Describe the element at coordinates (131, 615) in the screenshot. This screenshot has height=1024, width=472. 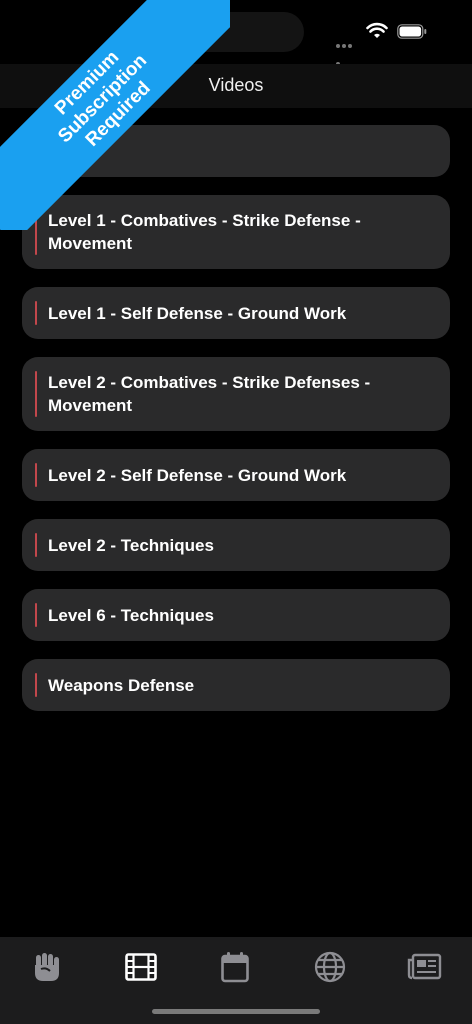
I see `list-item-label: Level 6 - Techniques` at that location.